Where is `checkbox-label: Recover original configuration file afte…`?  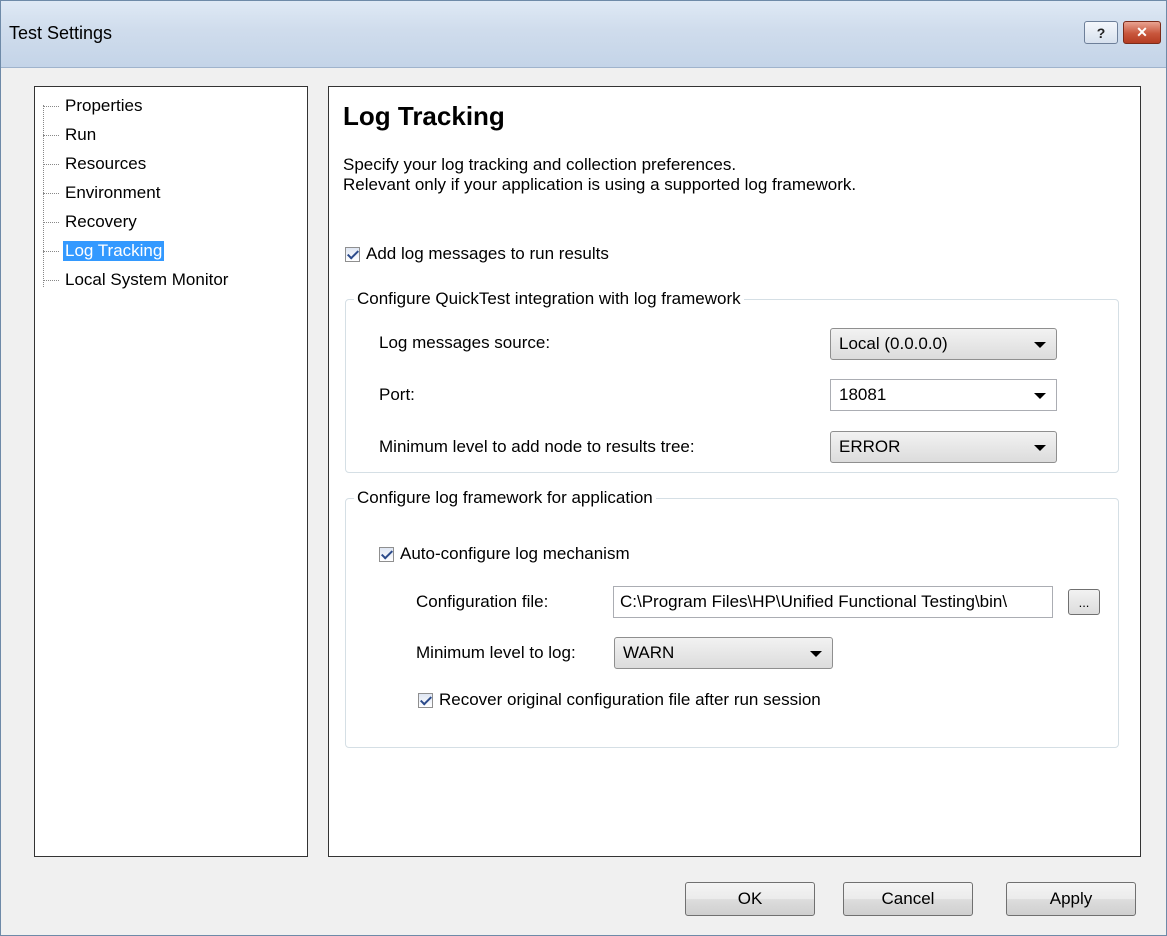
checkbox-label: Recover original configuration file afte… is located at coordinates (630, 699).